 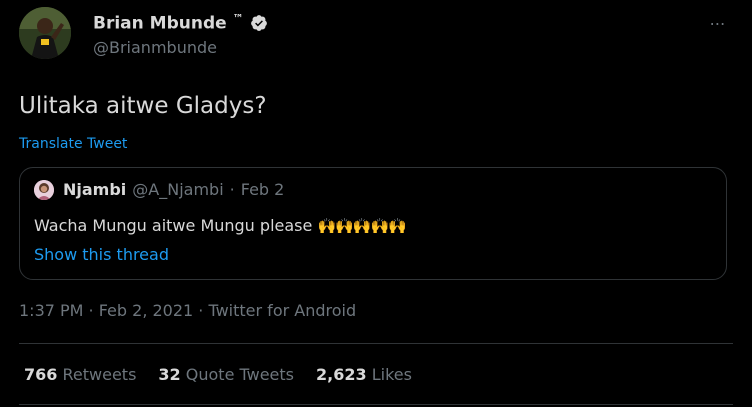 I want to click on author-name-row: Brian Mbunde ™, so click(x=180, y=23).